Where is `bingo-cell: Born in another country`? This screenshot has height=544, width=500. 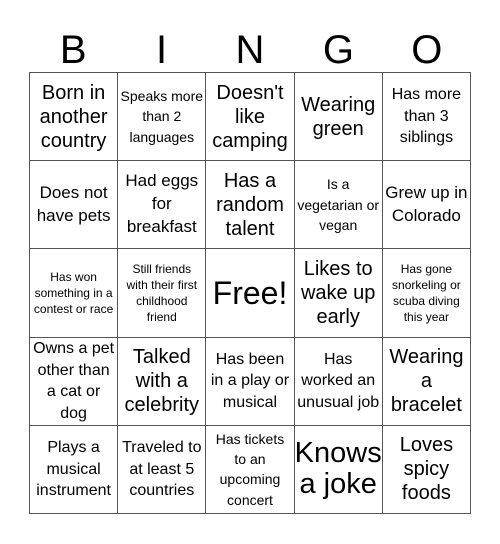
bingo-cell: Born in another country is located at coordinates (74, 117).